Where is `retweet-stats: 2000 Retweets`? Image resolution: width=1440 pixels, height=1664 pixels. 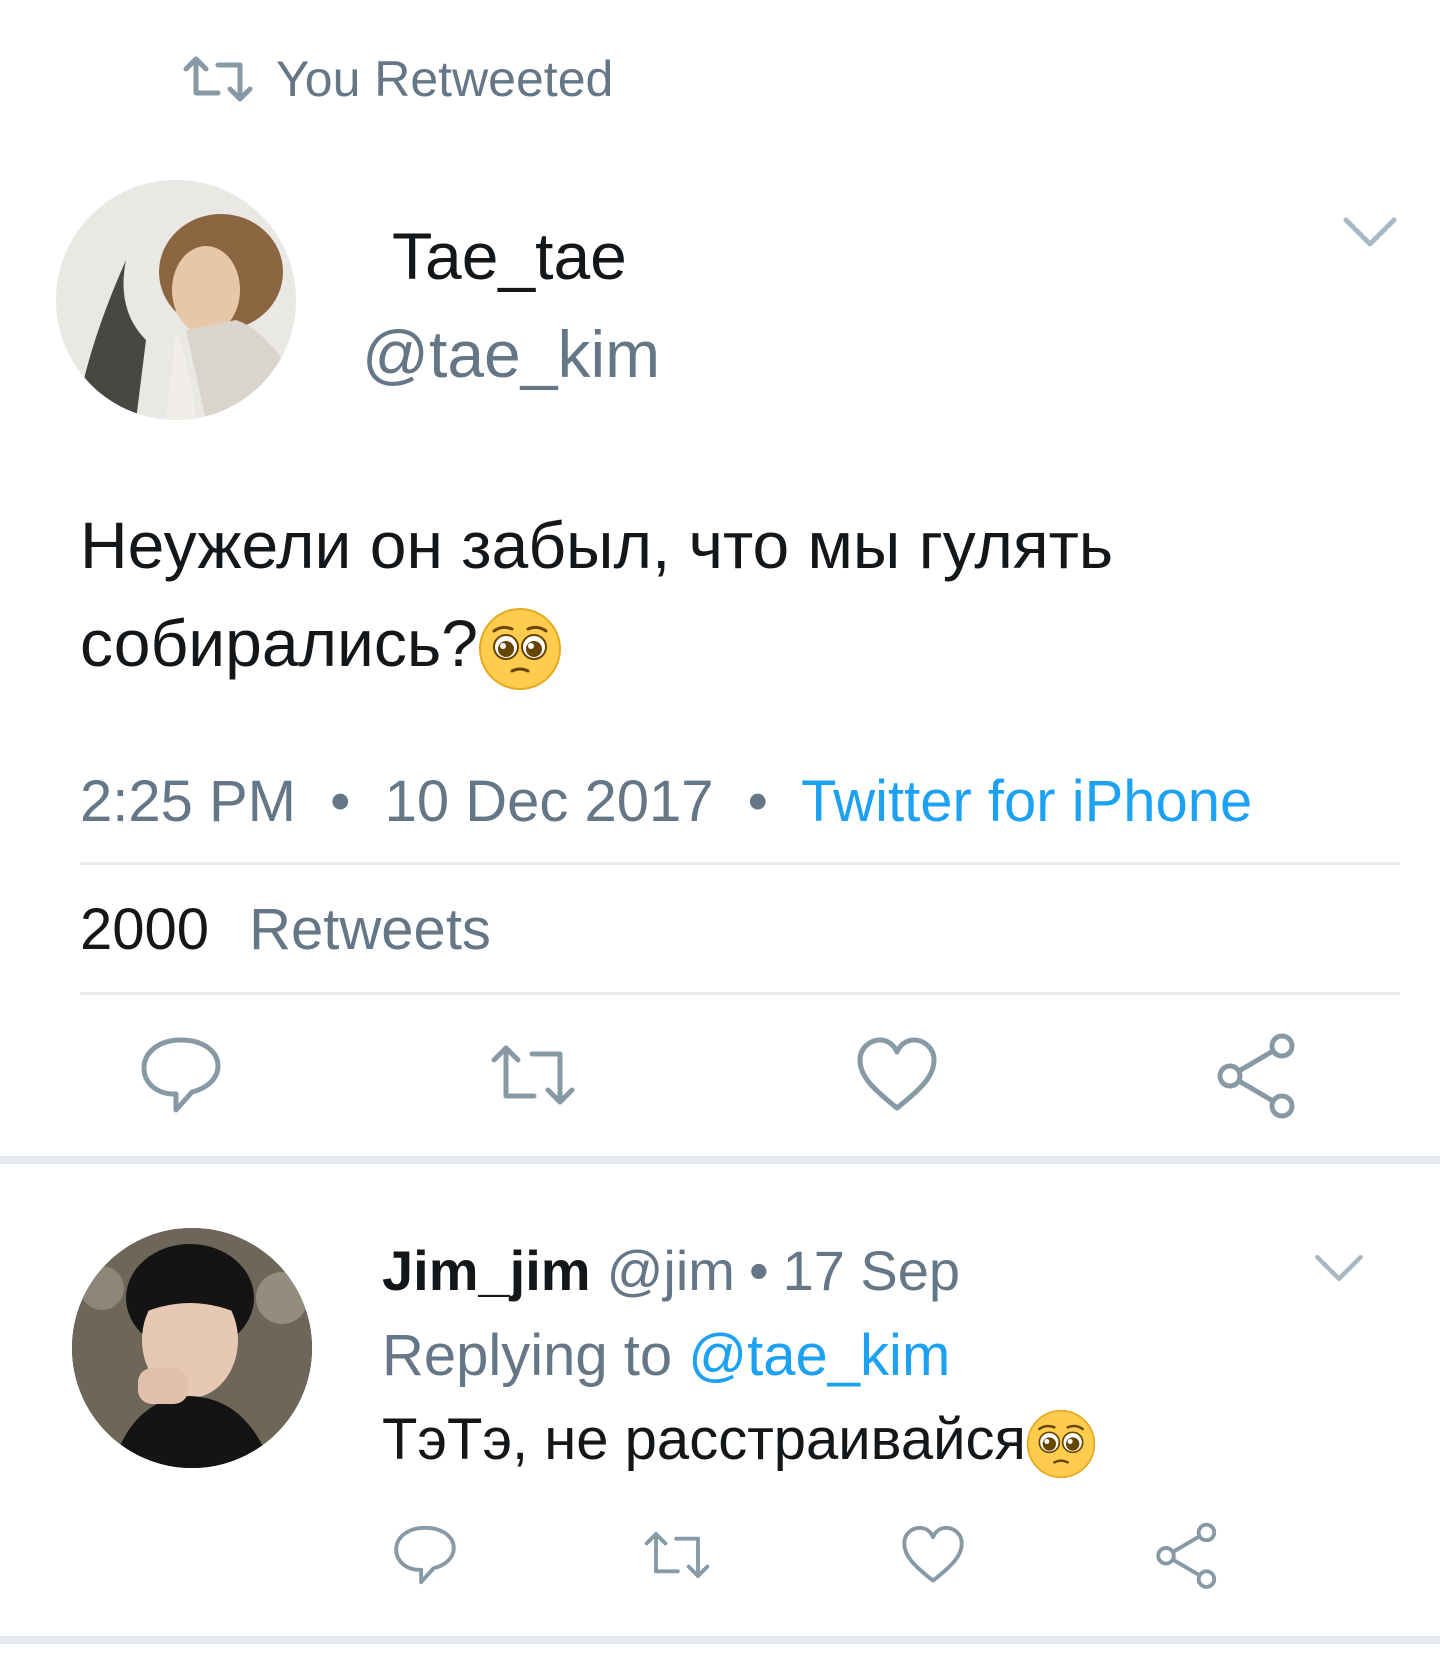 retweet-stats: 2000 Retweets is located at coordinates (285, 929).